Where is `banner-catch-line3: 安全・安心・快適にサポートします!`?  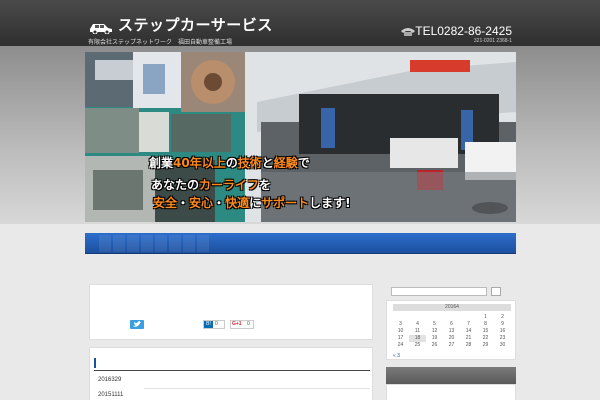 banner-catch-line3: 安全・安心・快適にサポートします! is located at coordinates (252, 203).